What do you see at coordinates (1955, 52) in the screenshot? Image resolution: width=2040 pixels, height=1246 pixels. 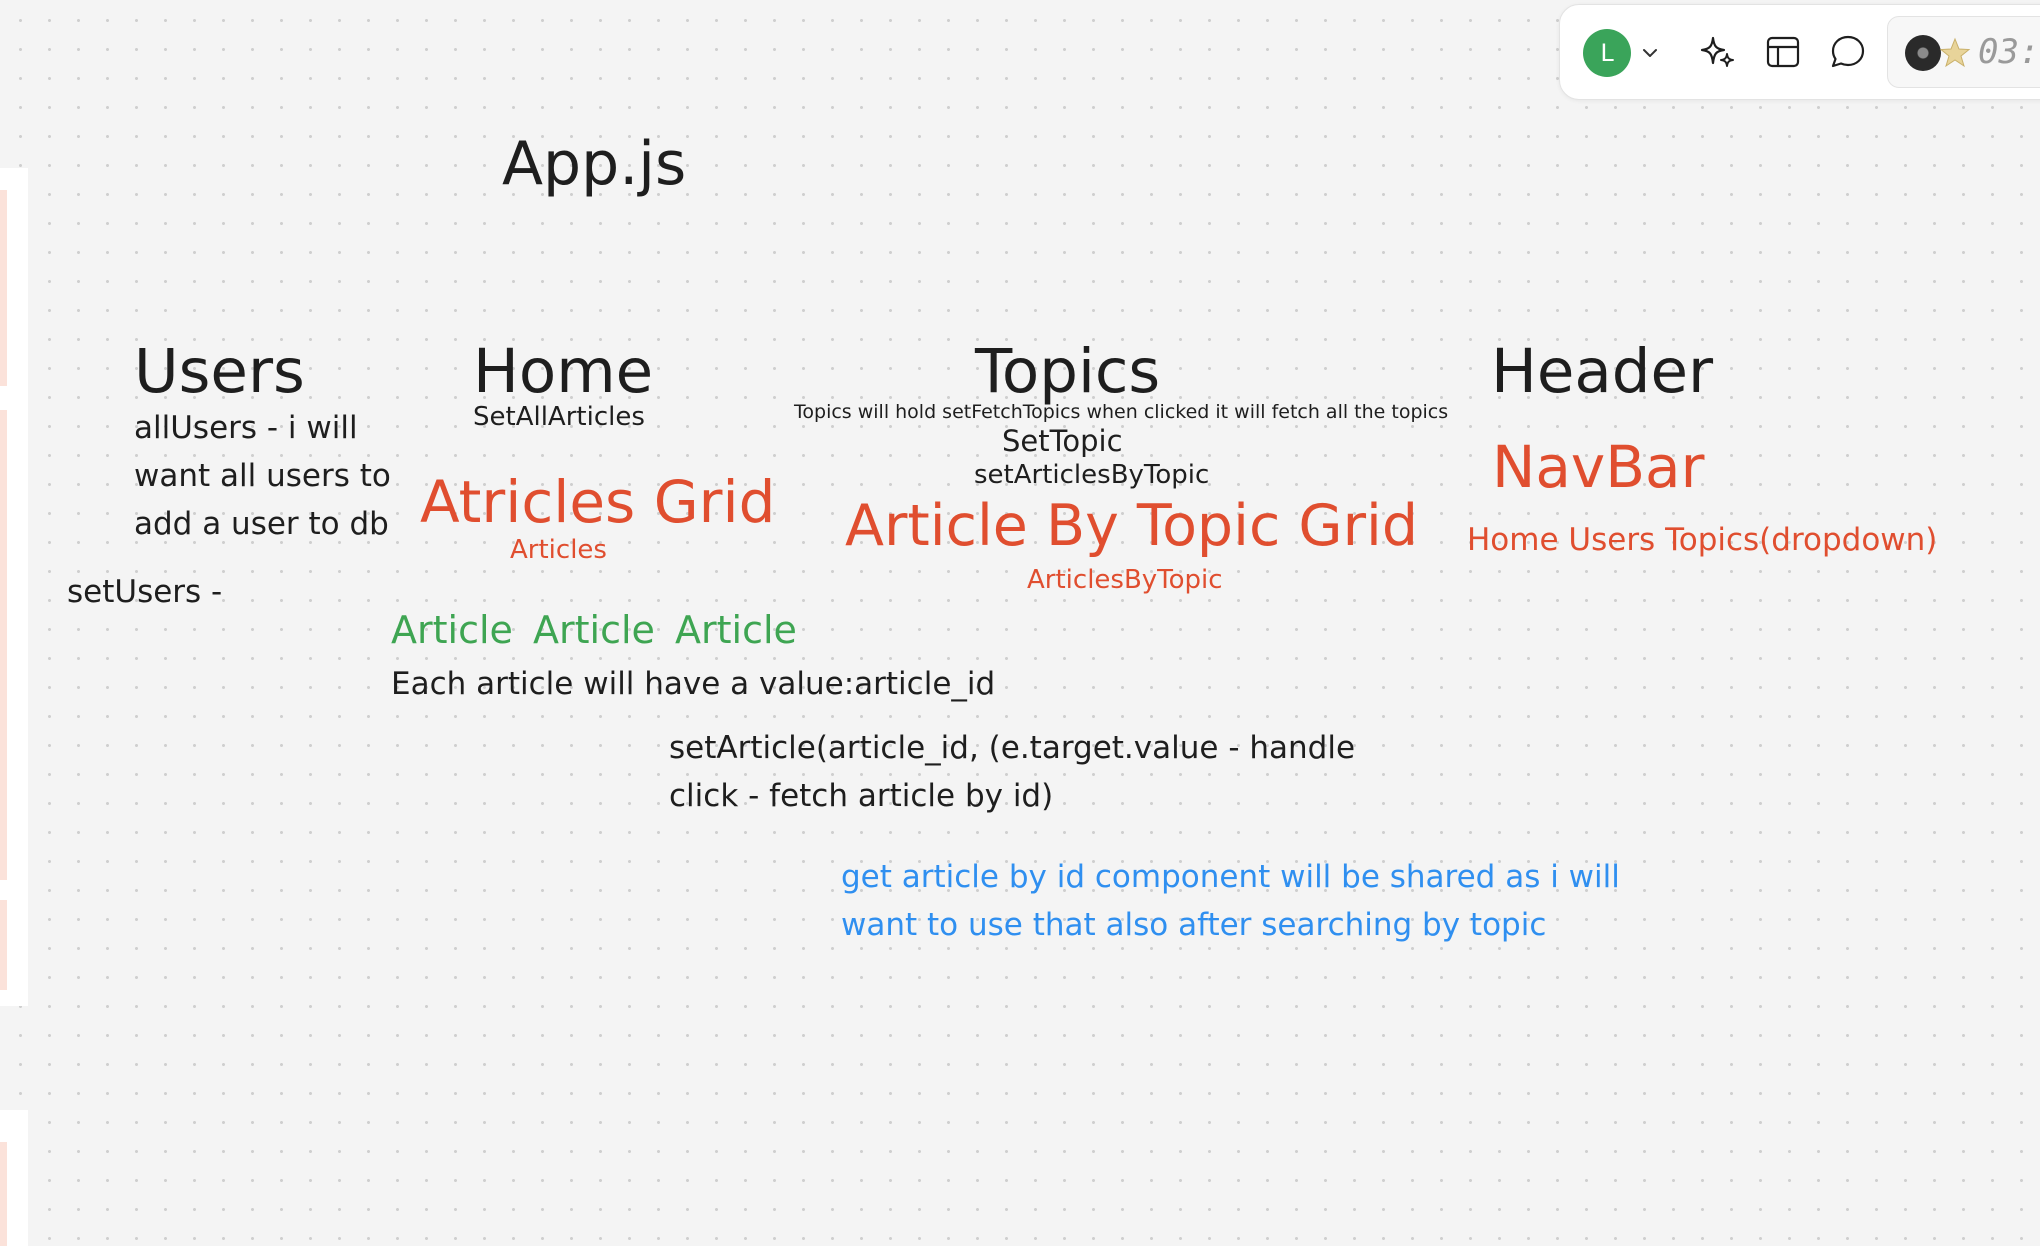 I see `star-icon` at bounding box center [1955, 52].